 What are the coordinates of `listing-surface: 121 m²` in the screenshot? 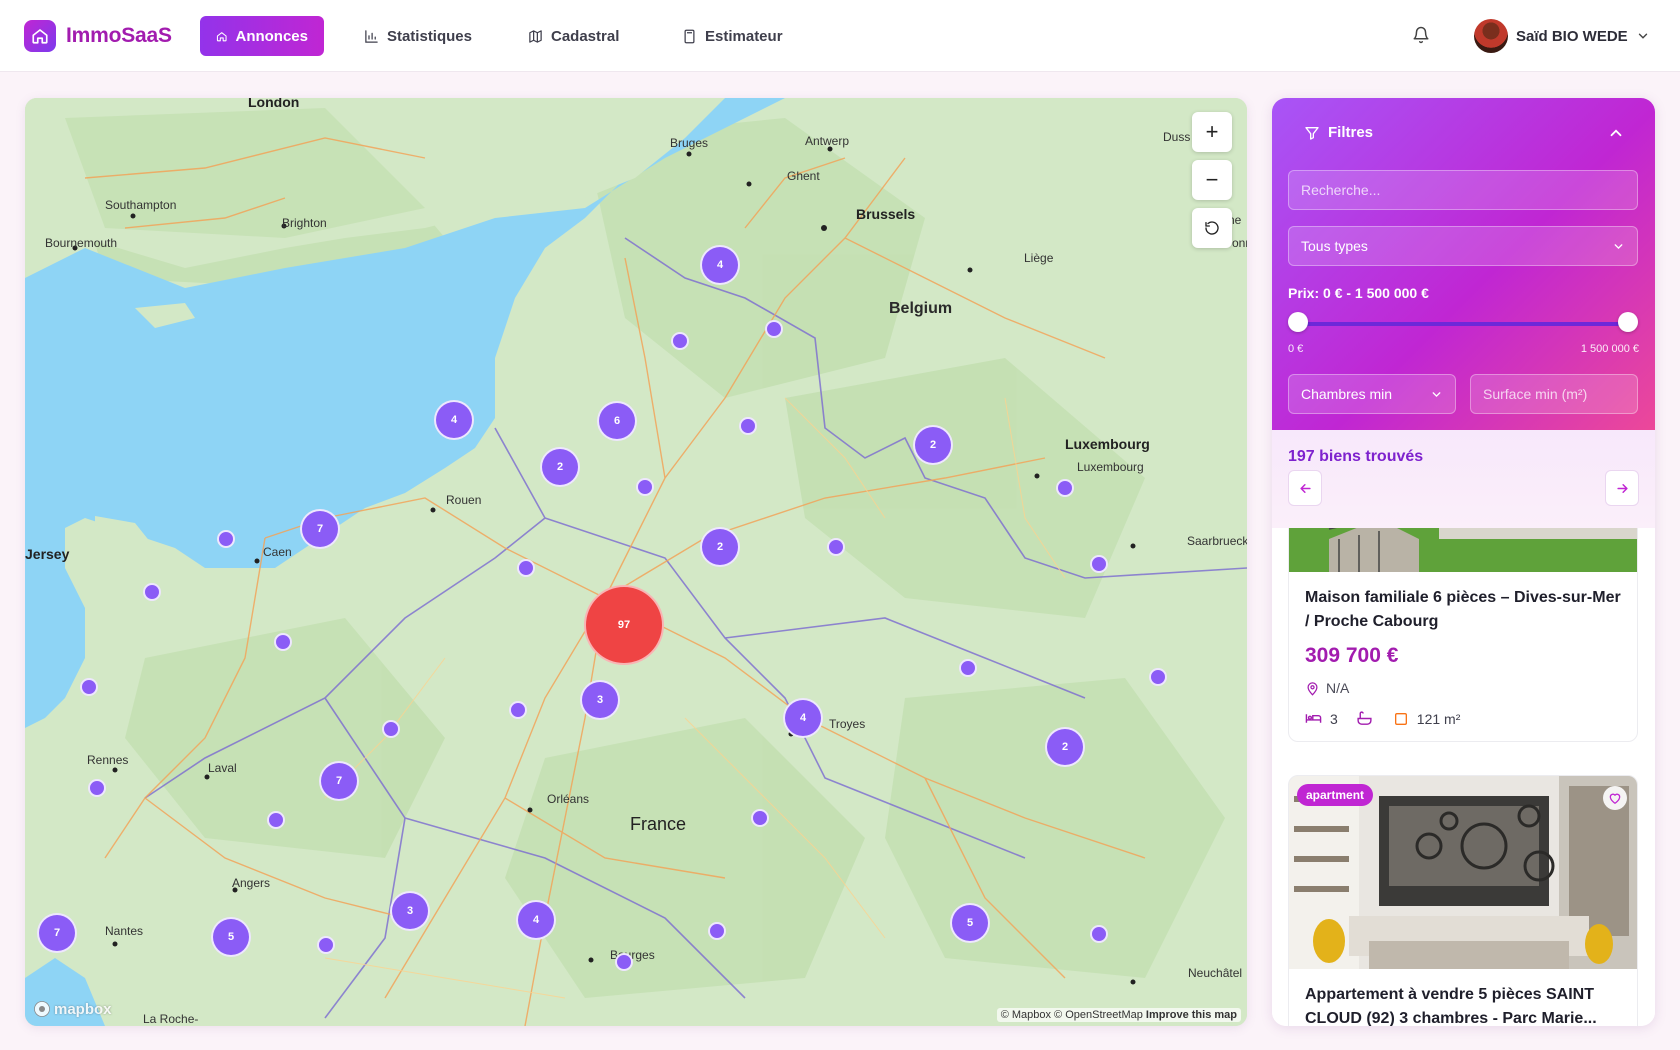 It's located at (1438, 718).